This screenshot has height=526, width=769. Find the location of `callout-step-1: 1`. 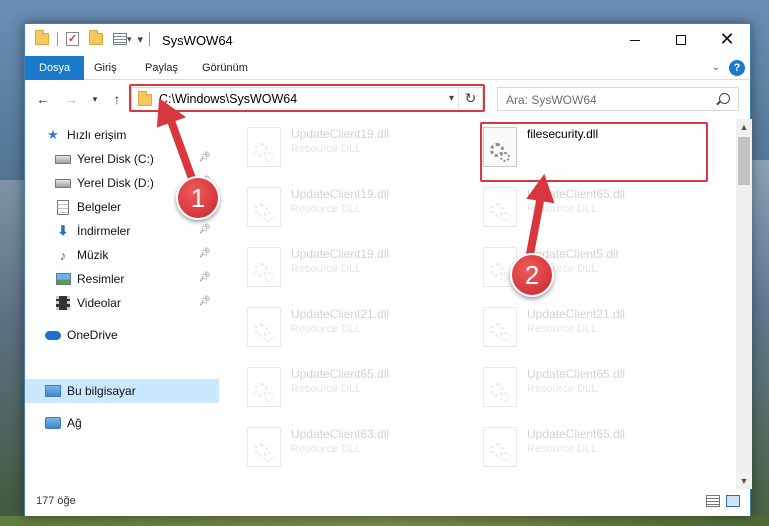

callout-step-1: 1 is located at coordinates (198, 198).